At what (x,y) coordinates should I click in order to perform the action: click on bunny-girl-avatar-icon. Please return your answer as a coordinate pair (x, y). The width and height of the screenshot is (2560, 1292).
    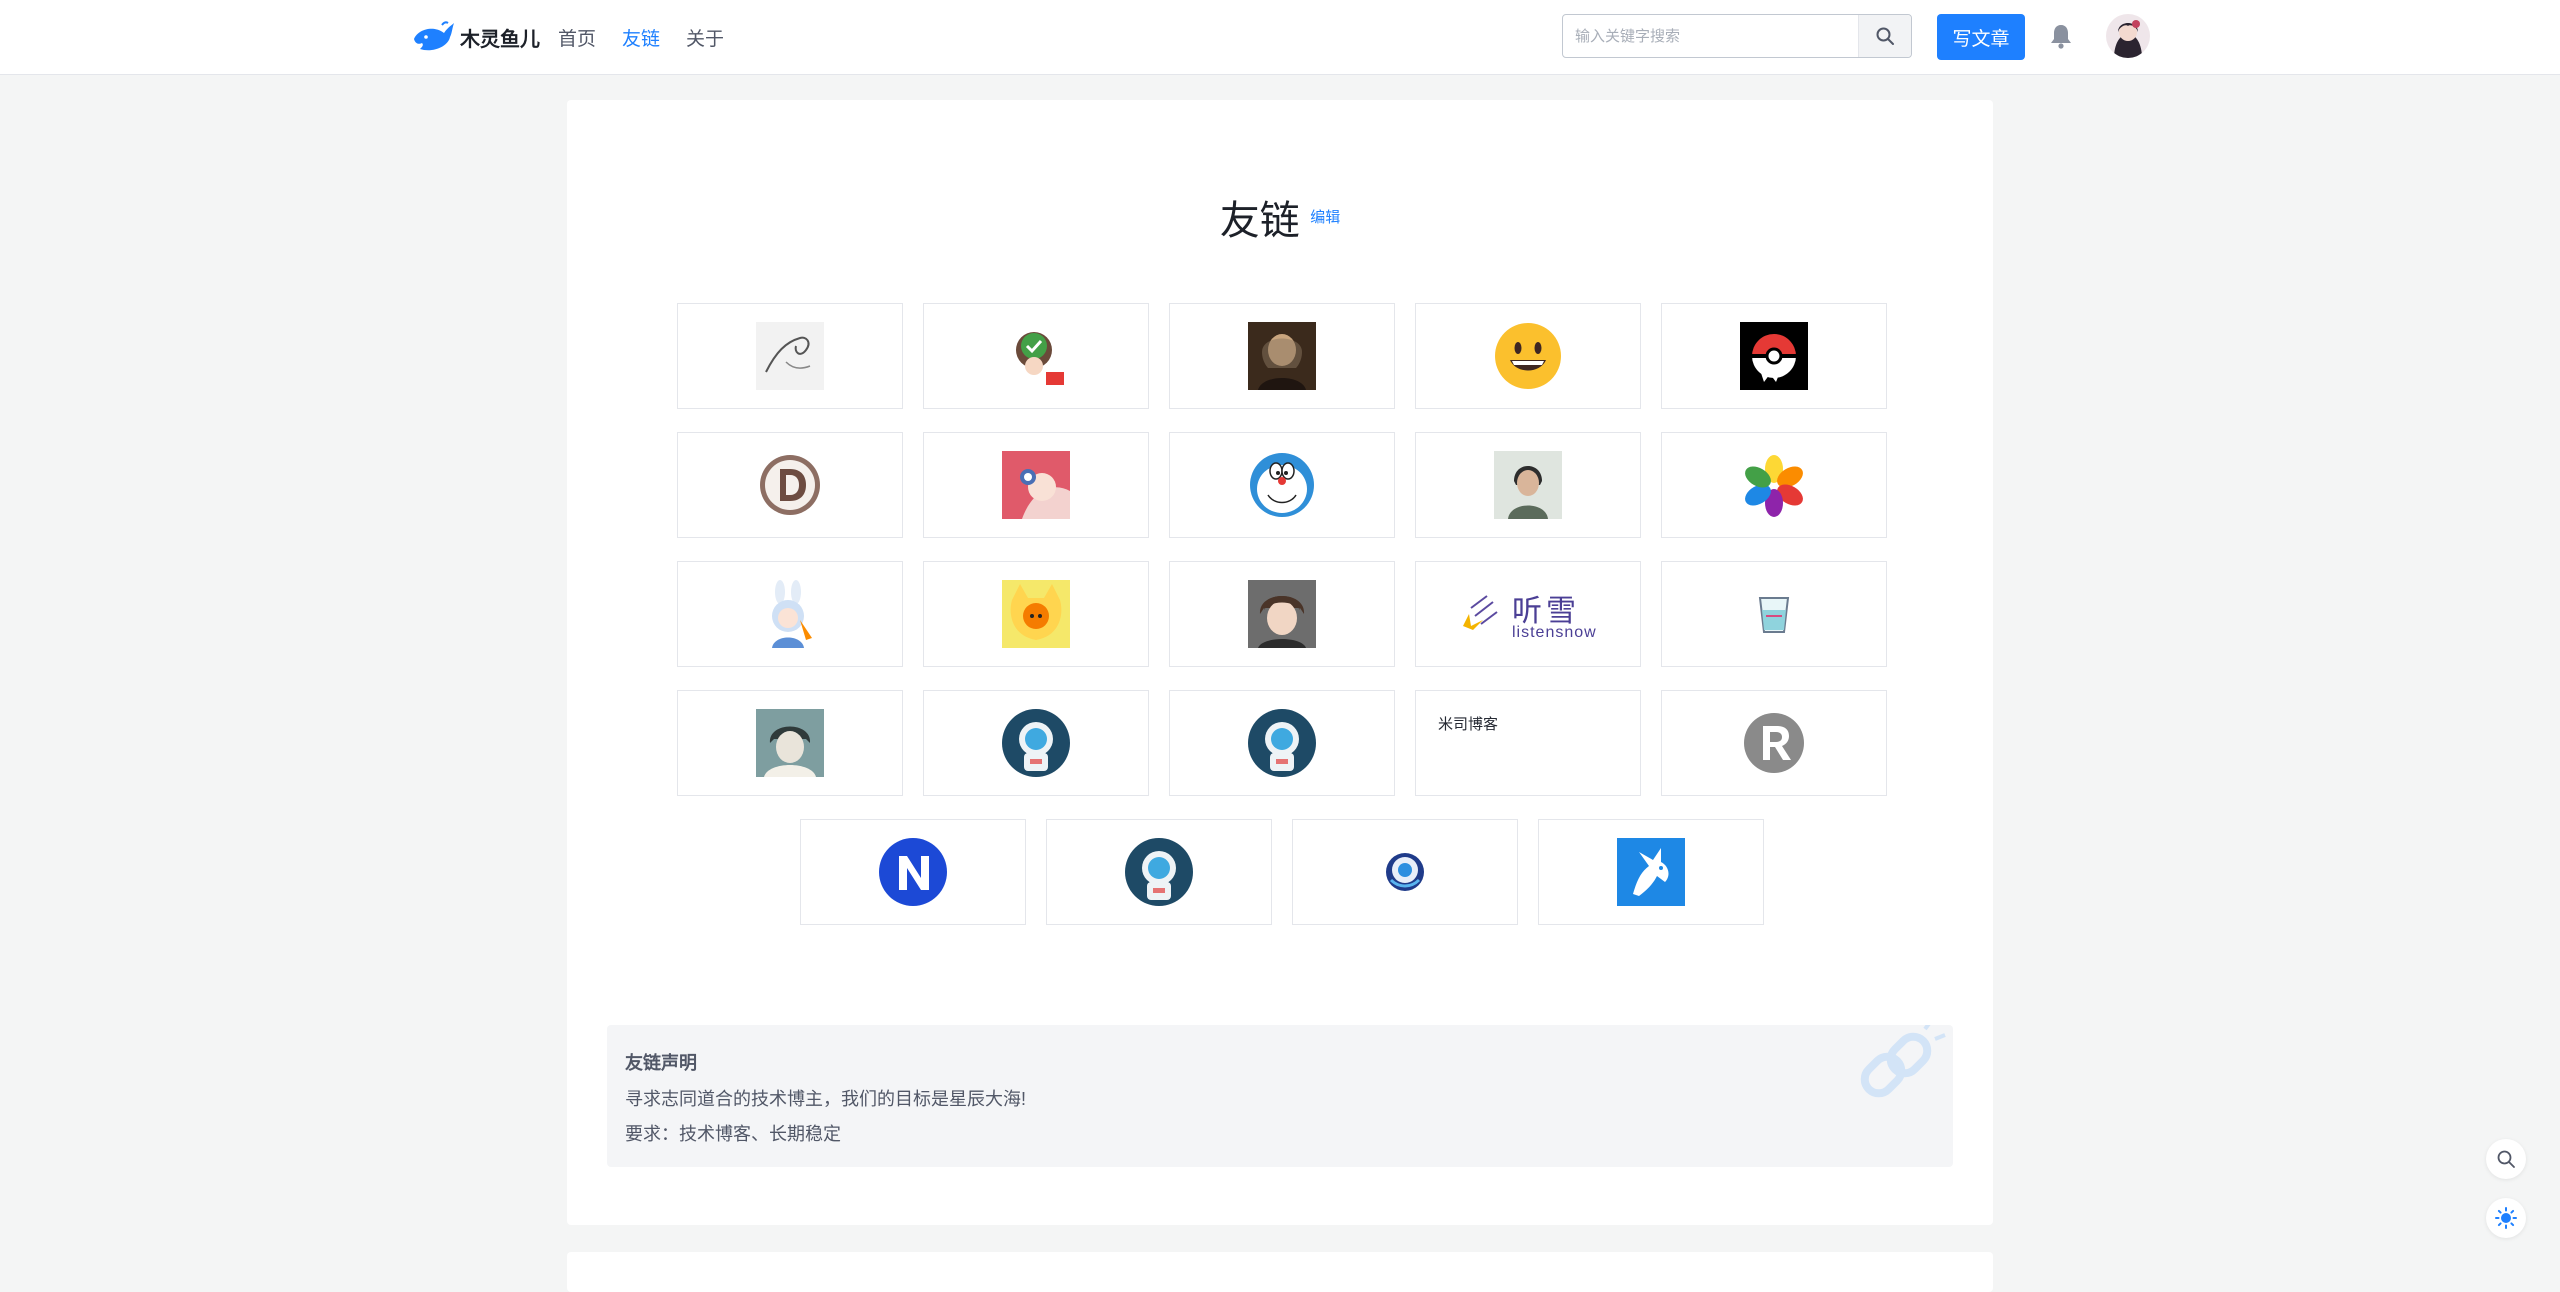
    Looking at the image, I should click on (790, 614).